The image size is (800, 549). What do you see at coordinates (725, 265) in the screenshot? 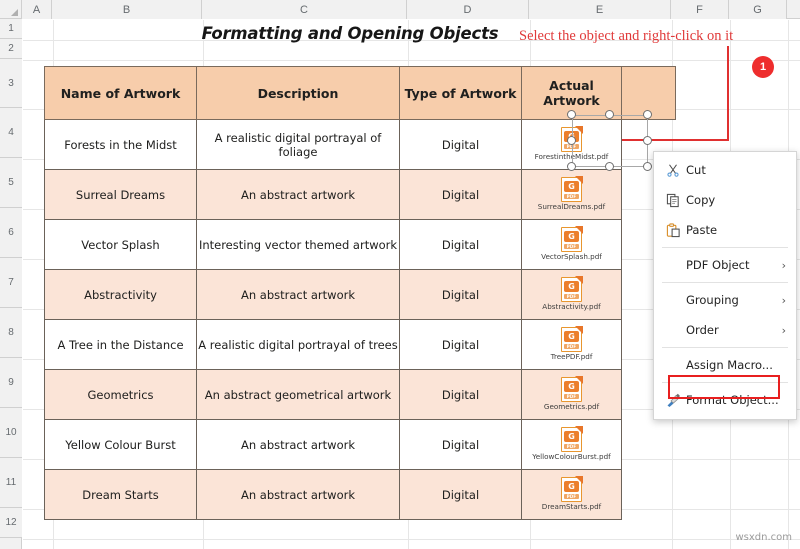
I see `context-menu-item-pdf-object: PDF Object ›` at bounding box center [725, 265].